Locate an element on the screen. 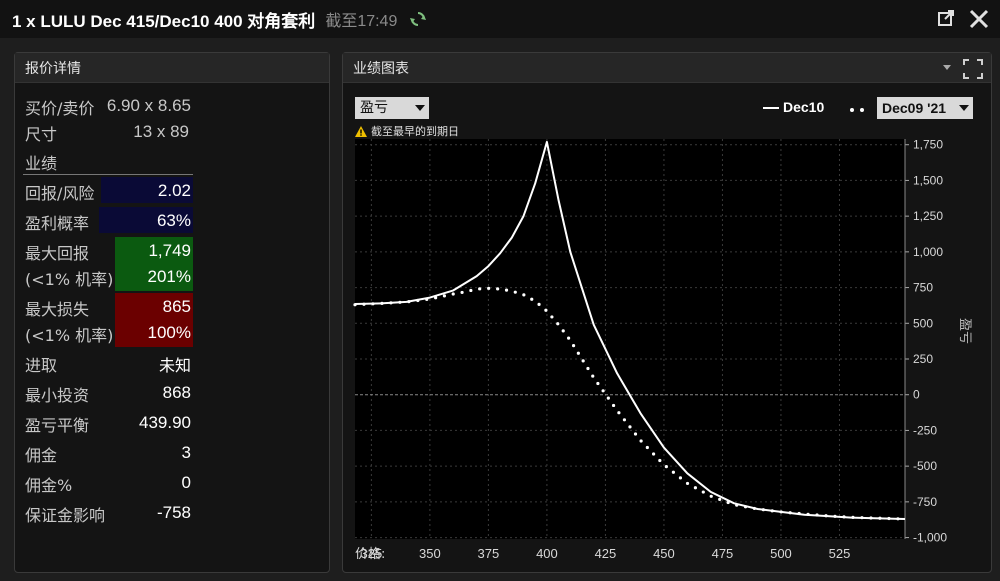 This screenshot has height=581, width=1000. warning-text: 截至最早的到期日 is located at coordinates (415, 131).